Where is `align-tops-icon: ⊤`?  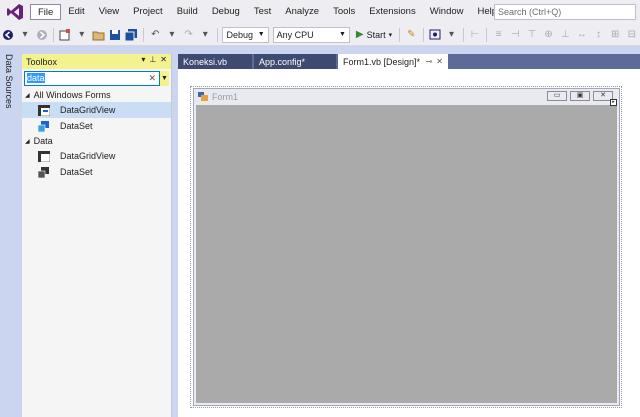 align-tops-icon: ⊤ is located at coordinates (532, 35).